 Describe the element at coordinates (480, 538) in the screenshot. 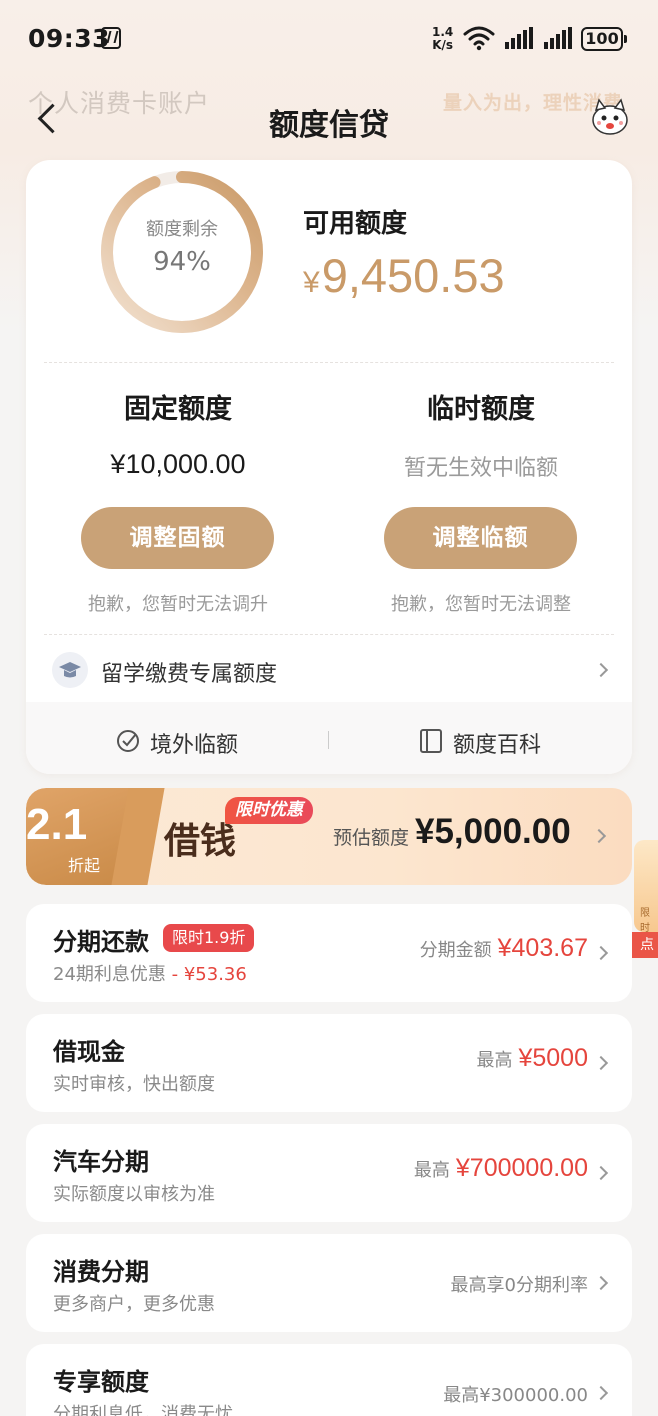

I see `adjust-temporary-button: 调整临额` at that location.